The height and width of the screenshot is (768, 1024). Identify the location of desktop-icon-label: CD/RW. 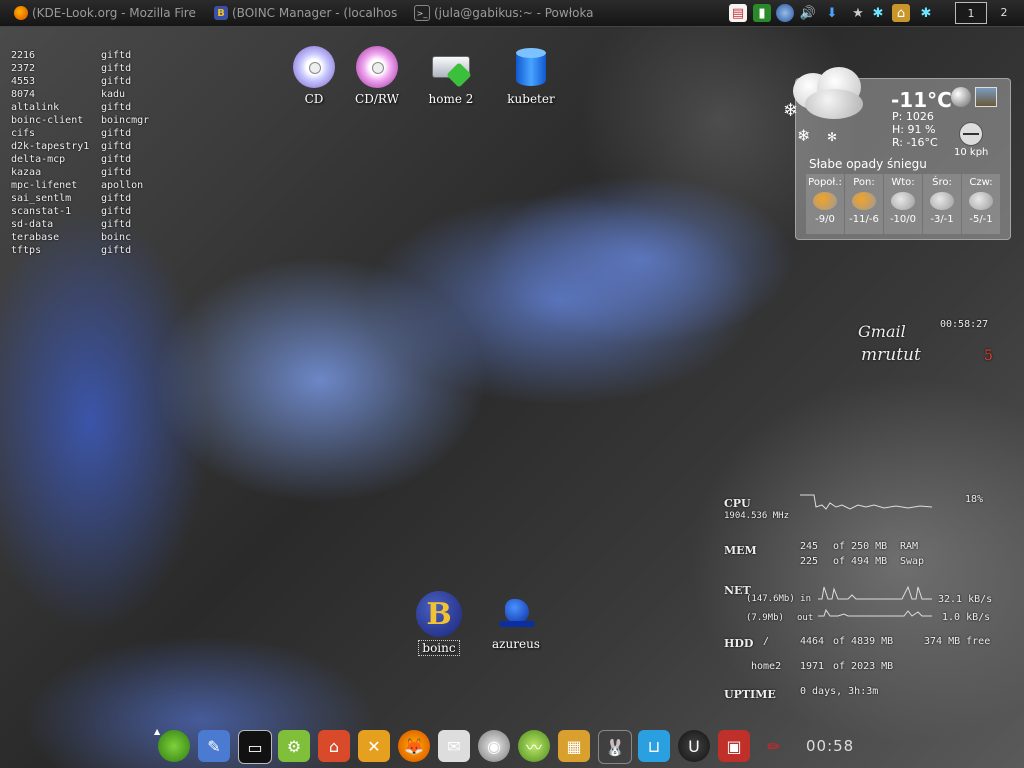
(377, 99).